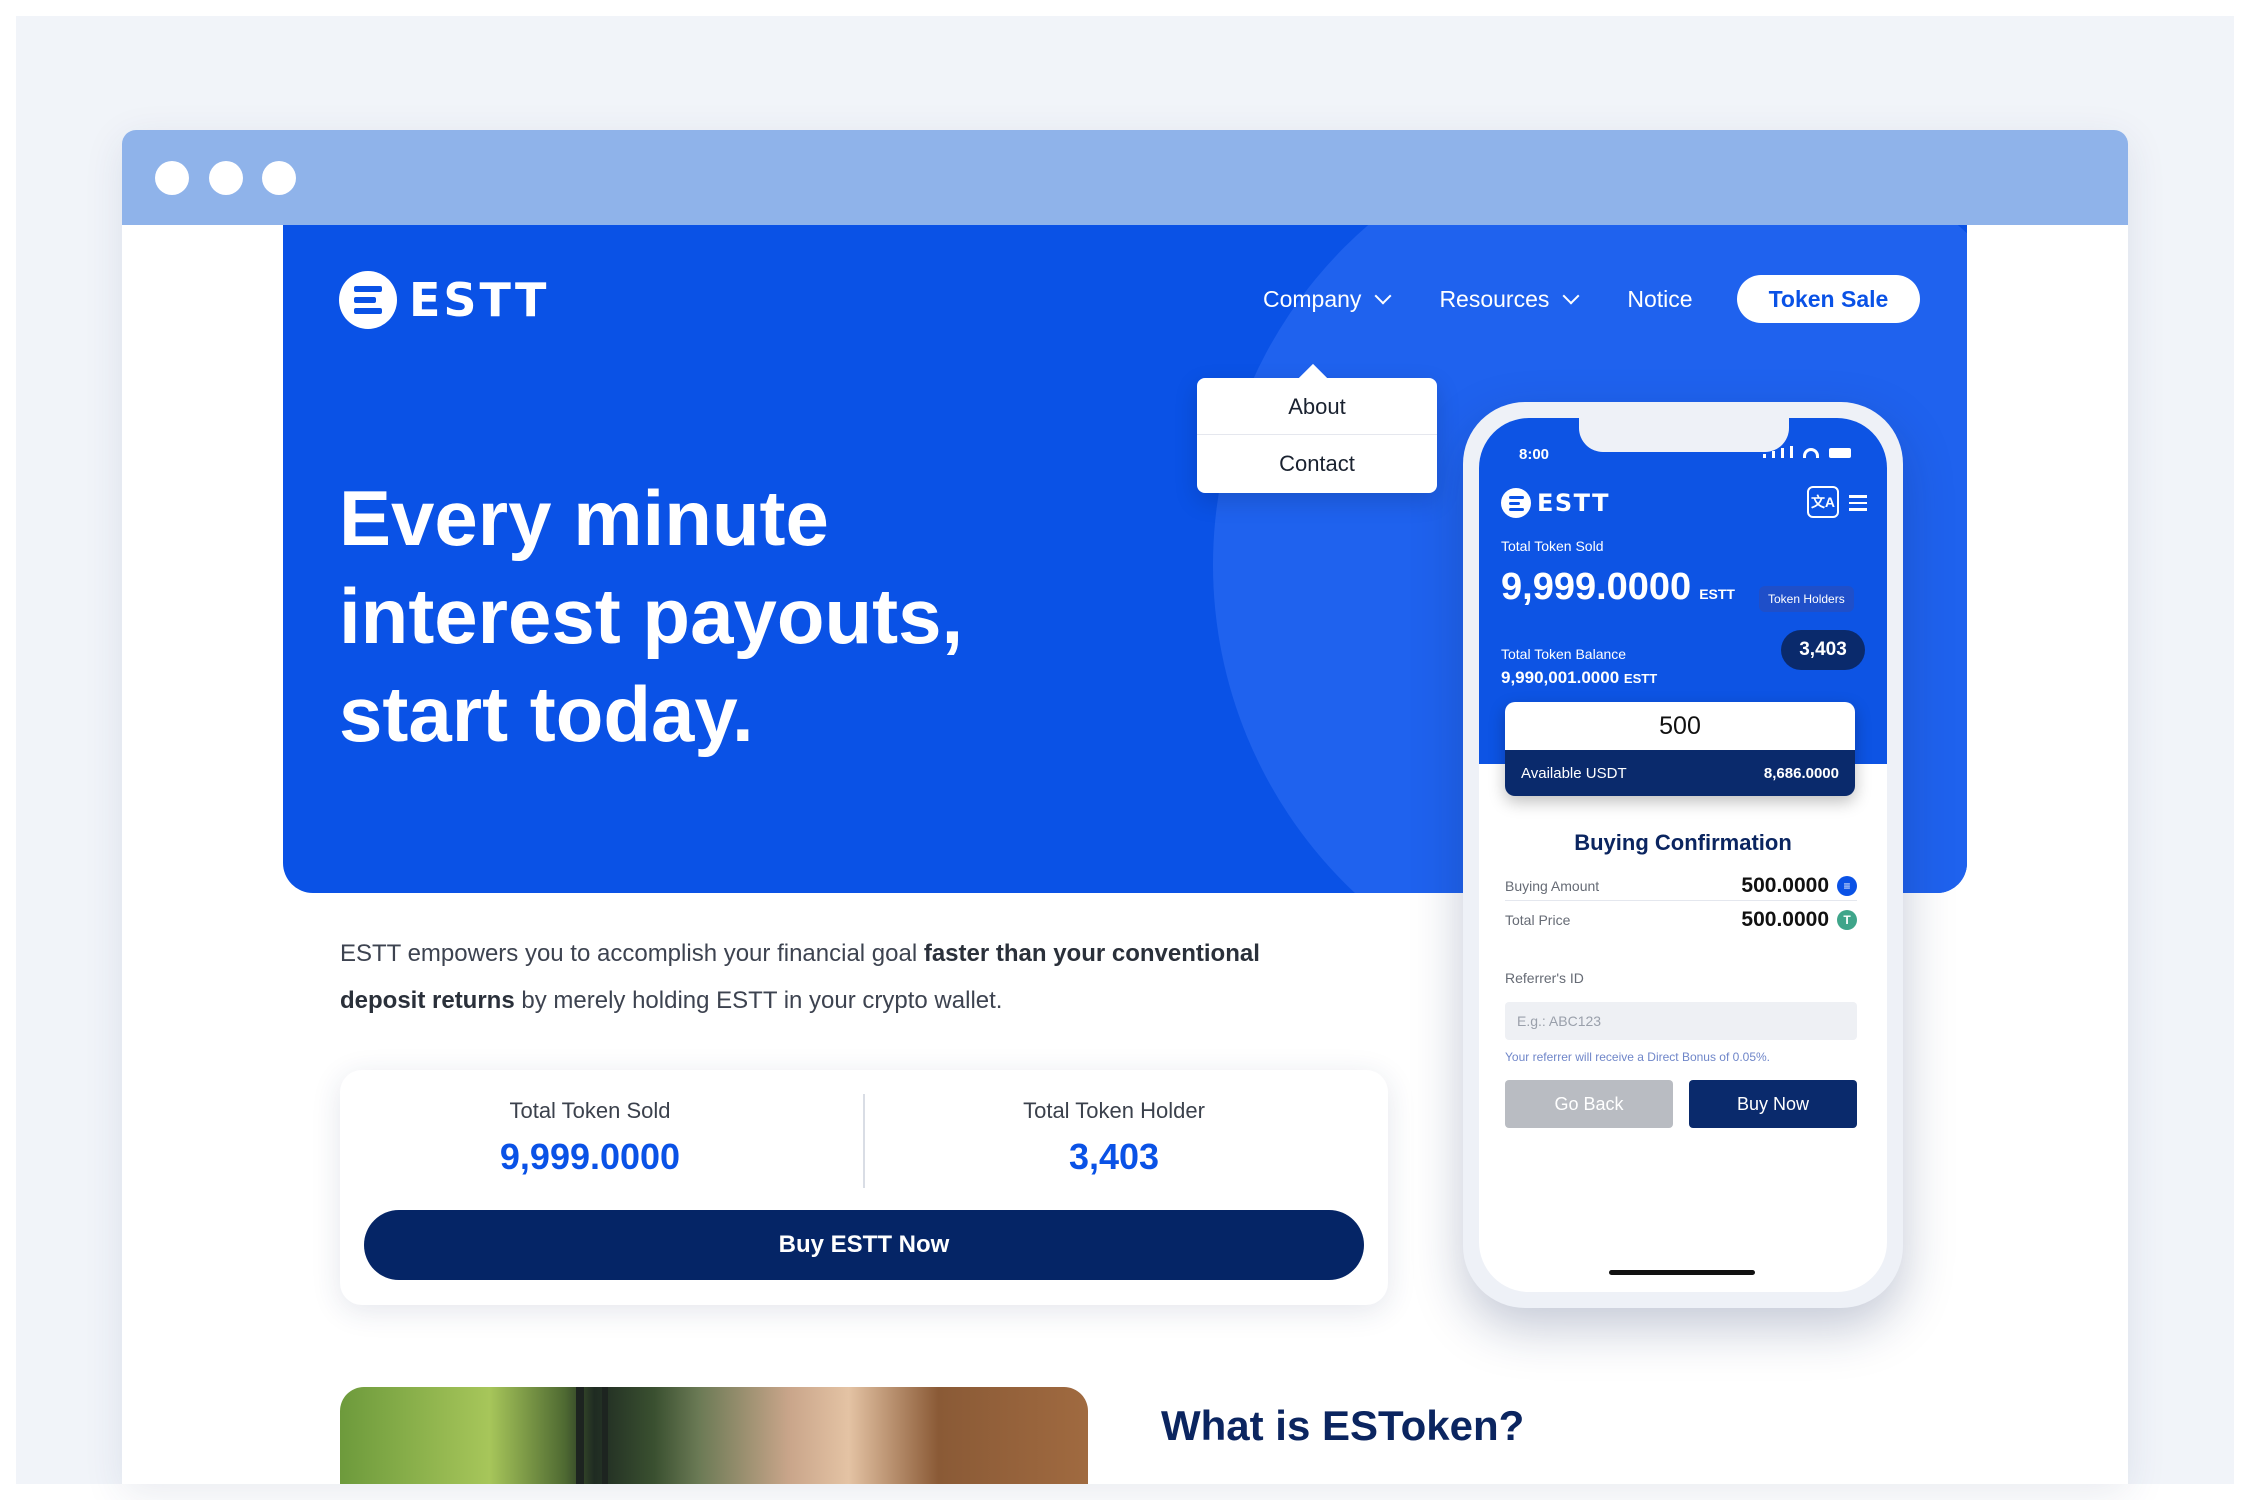 Image resolution: width=2250 pixels, height=1500 pixels. I want to click on section-photo, so click(714, 1435).